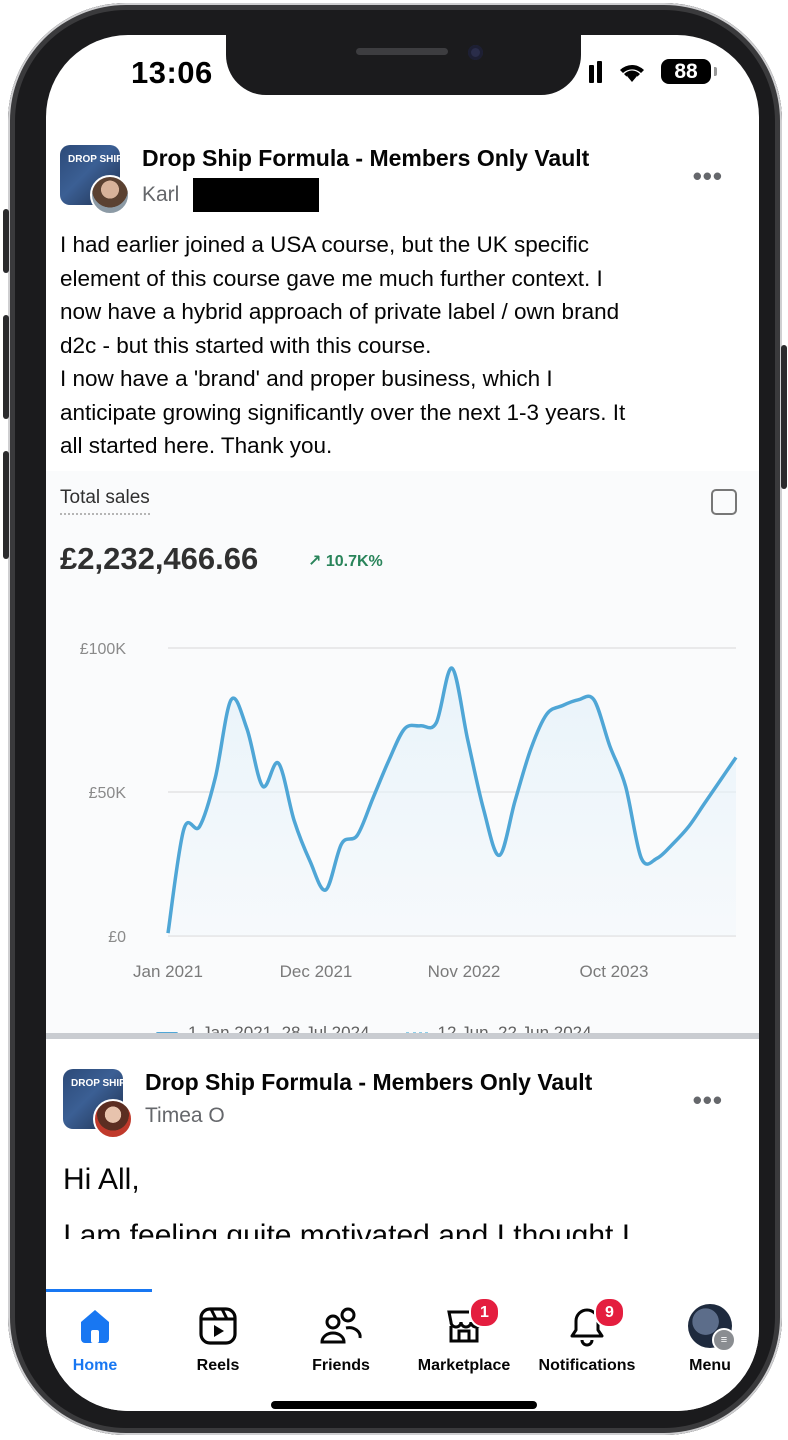 Image resolution: width=788 pixels, height=1440 pixels. What do you see at coordinates (710, 1365) in the screenshot?
I see `tab-label: Menu` at bounding box center [710, 1365].